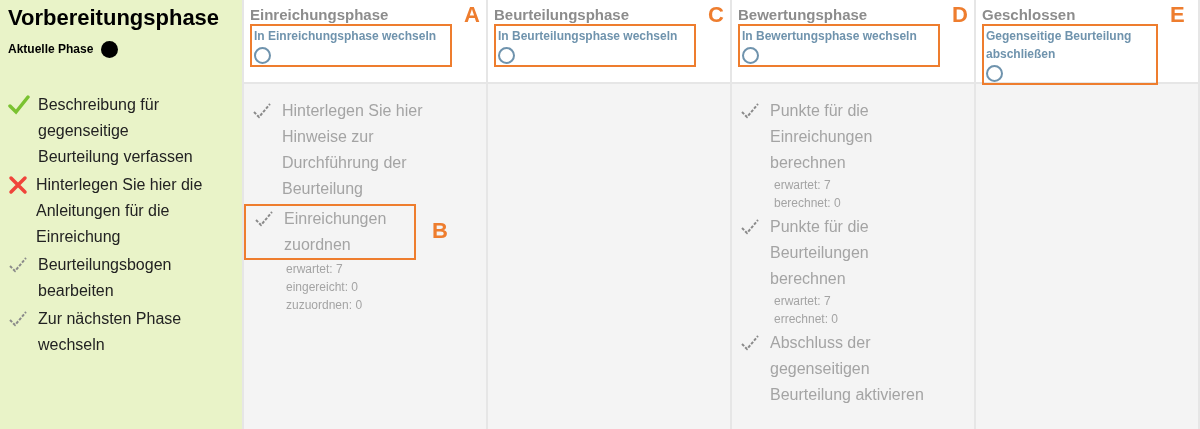 This screenshot has width=1200, height=429. I want to click on phase-title: Beurteilungsphase, so click(562, 15).